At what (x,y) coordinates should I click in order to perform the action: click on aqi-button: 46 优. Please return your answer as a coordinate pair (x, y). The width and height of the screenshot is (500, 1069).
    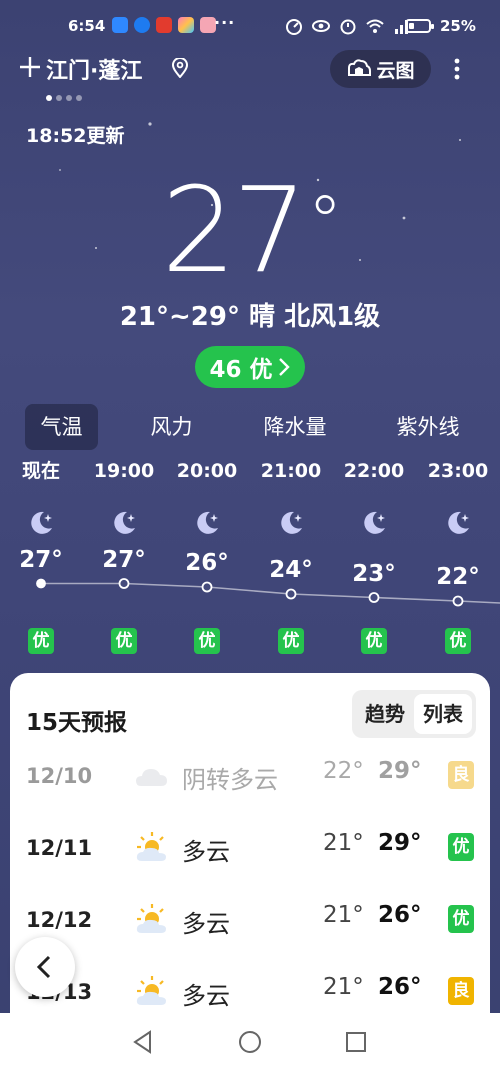
    Looking at the image, I should click on (250, 367).